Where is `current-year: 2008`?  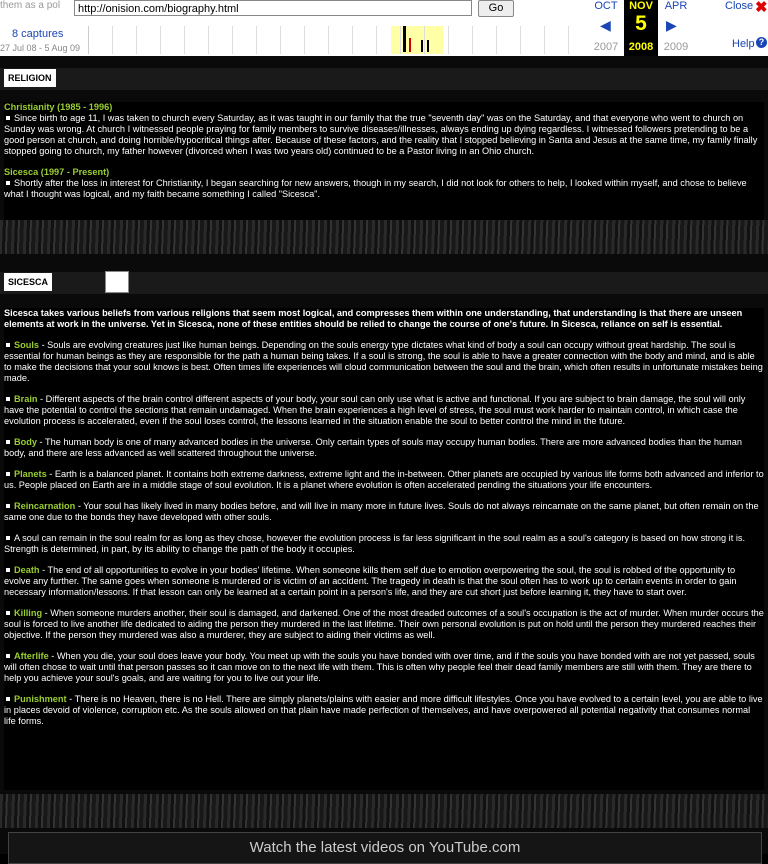 current-year: 2008 is located at coordinates (641, 47).